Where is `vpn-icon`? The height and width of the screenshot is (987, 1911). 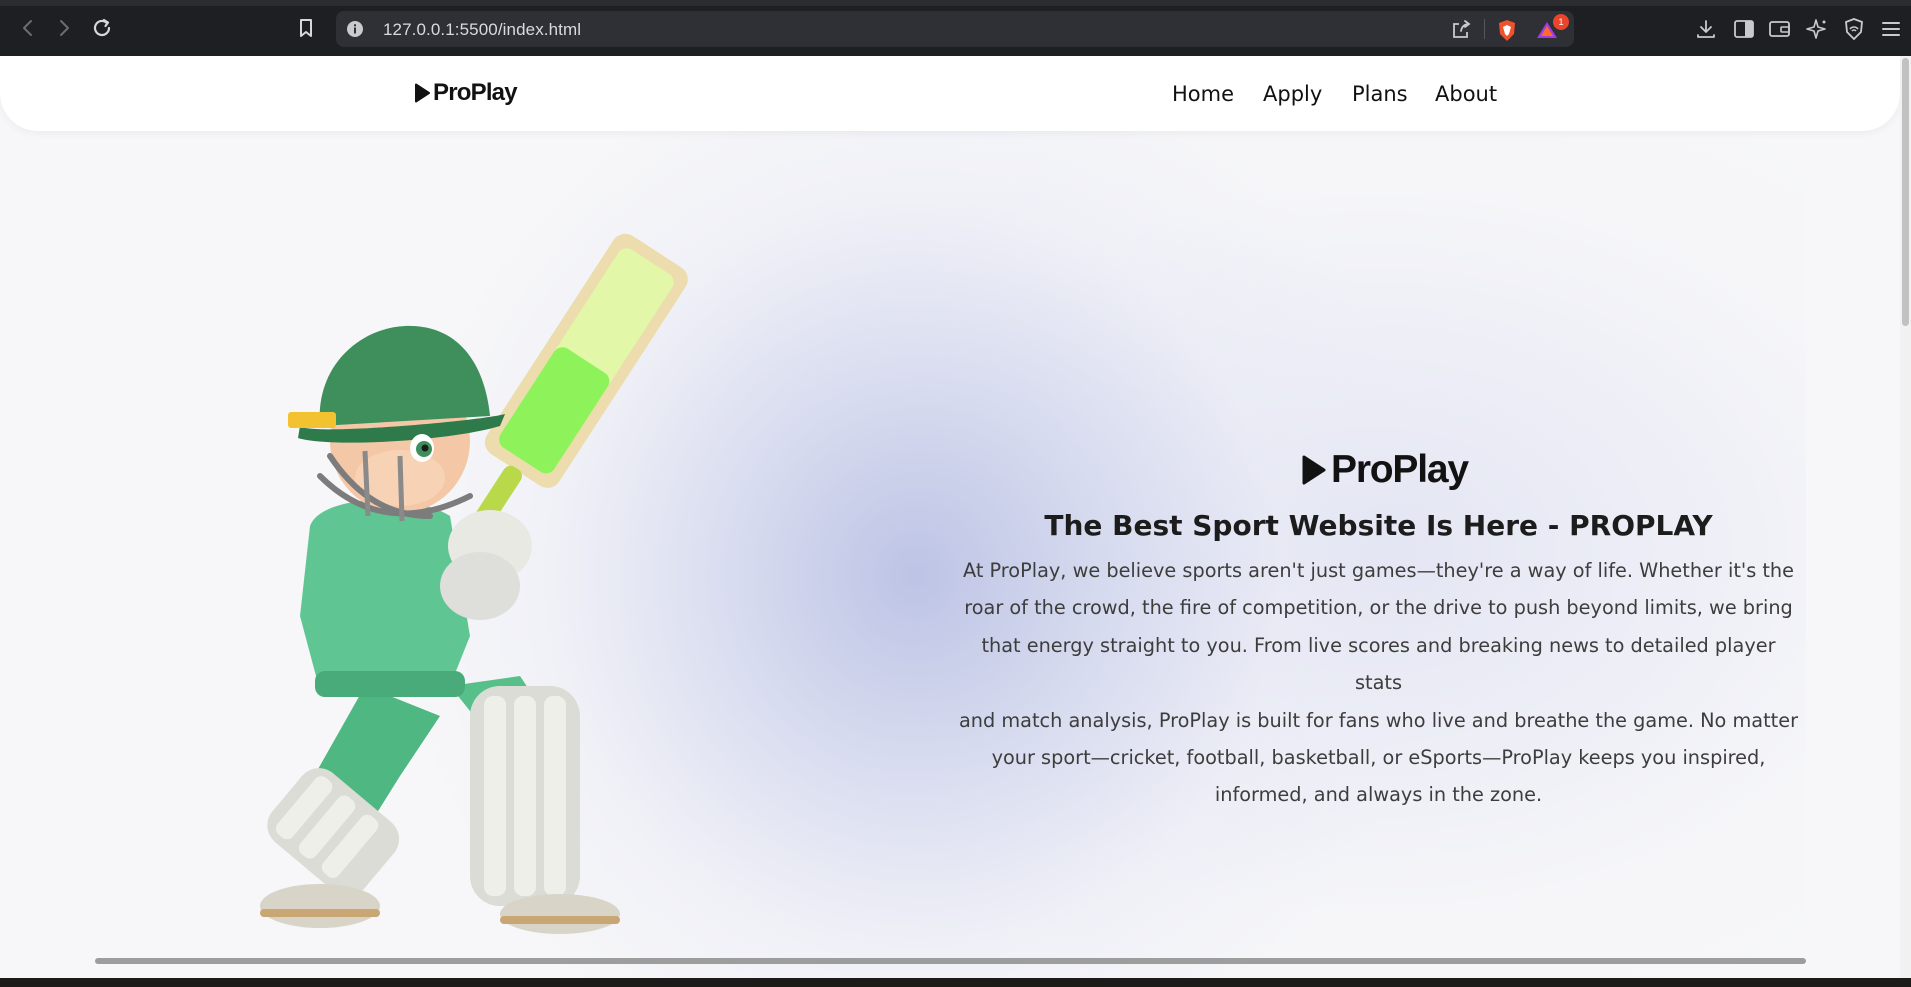 vpn-icon is located at coordinates (1854, 29).